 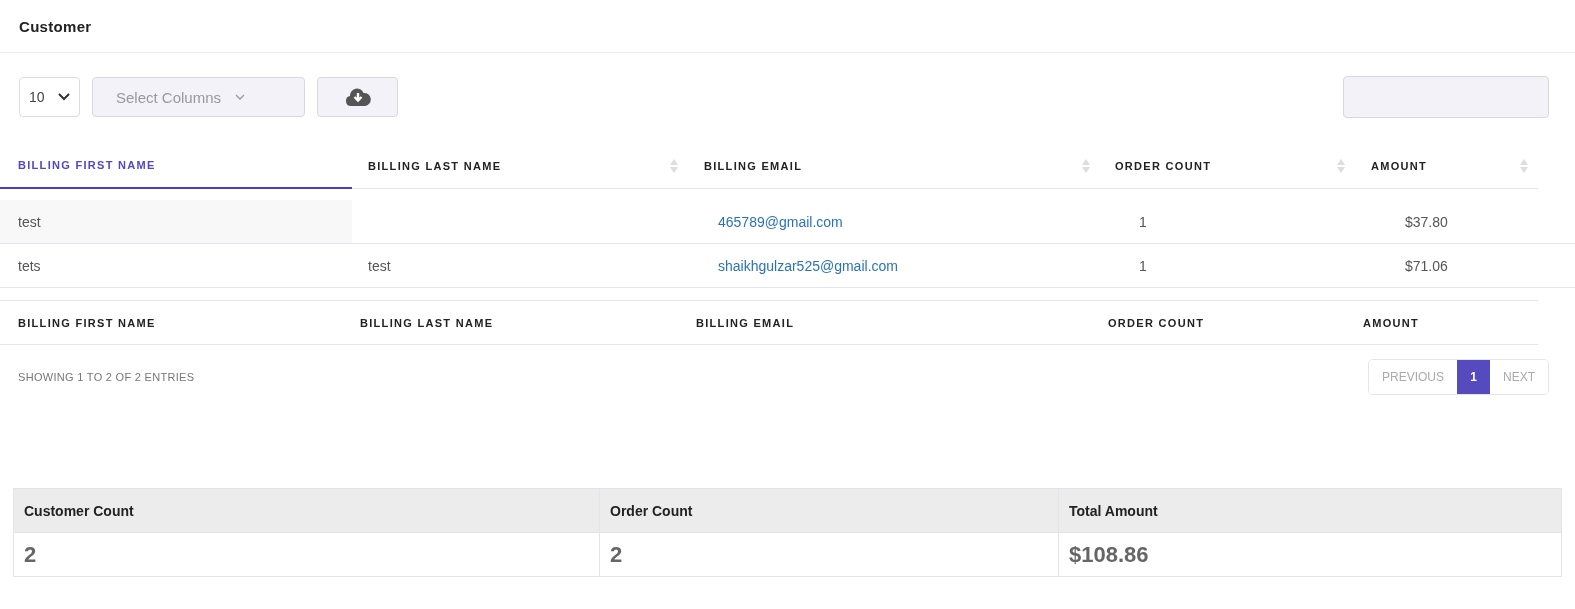 I want to click on entries-info: SHOWING 1 TO 2 OF 2 ENTRIES, so click(x=106, y=377).